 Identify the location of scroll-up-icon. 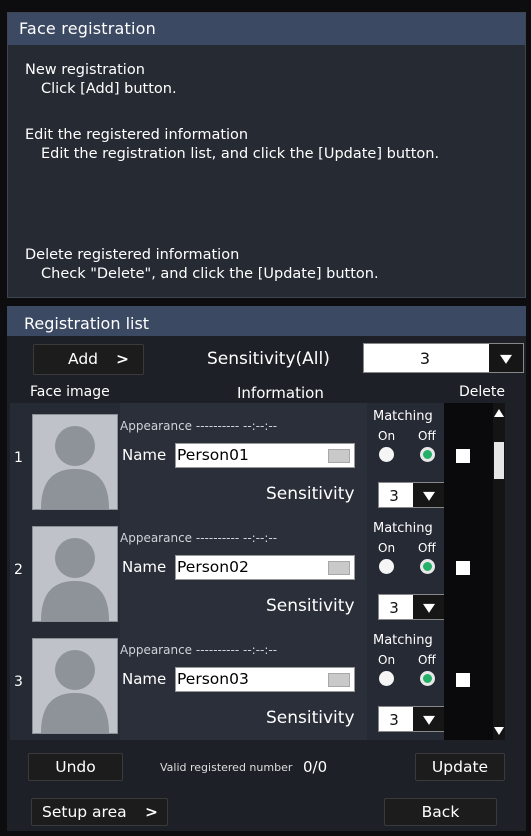
(499, 412).